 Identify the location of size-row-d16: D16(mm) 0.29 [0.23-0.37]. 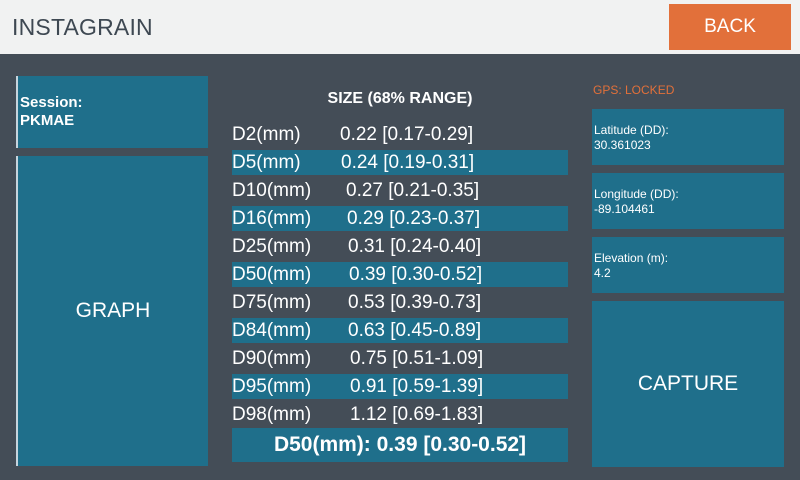
(400, 218).